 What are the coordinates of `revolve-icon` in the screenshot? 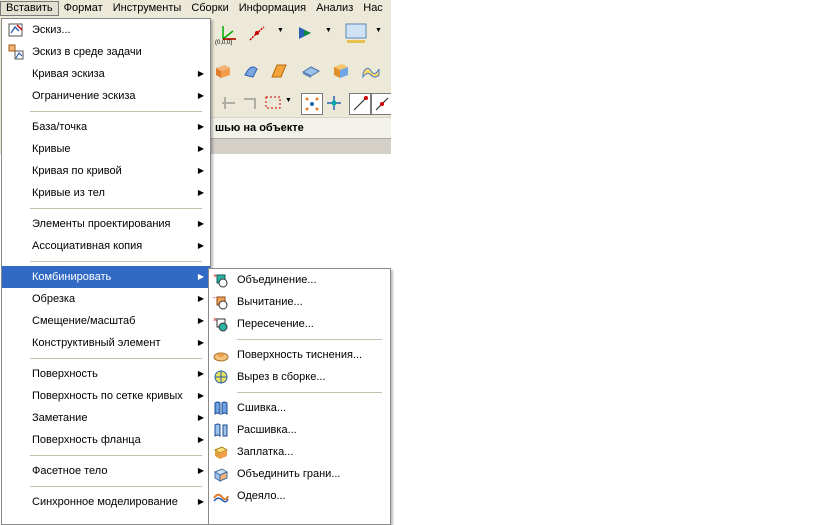 It's located at (251, 71).